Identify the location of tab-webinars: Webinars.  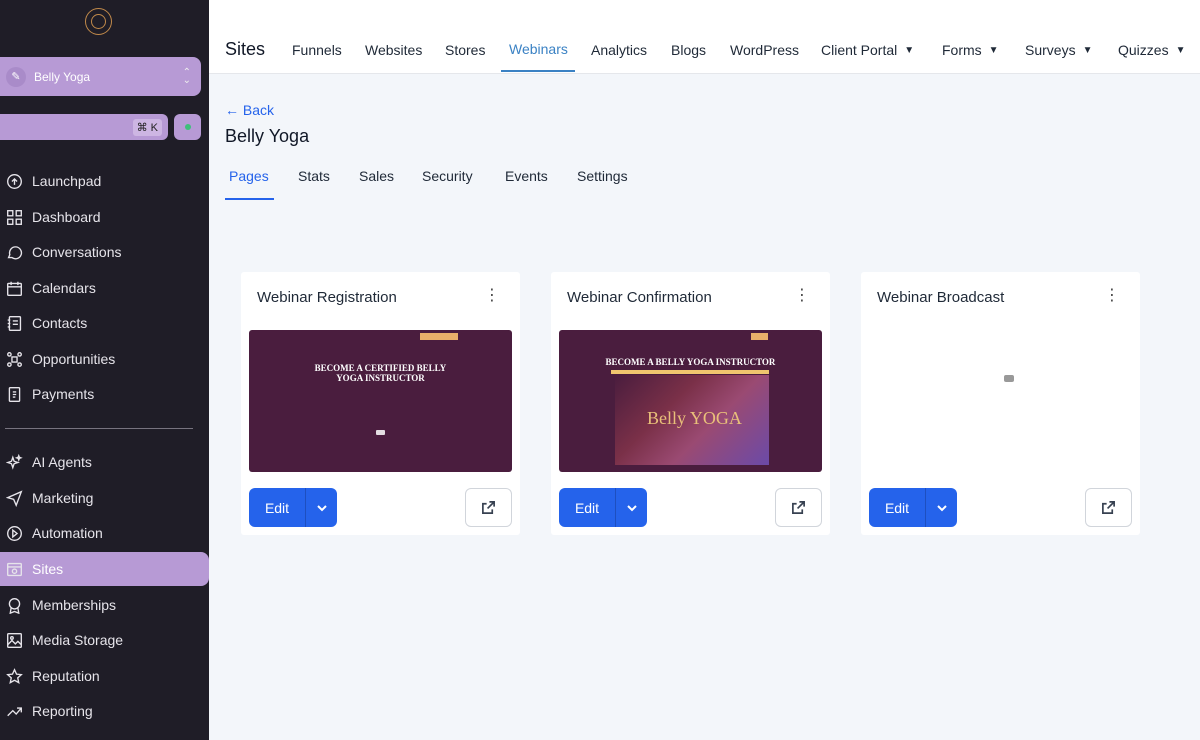
(538, 49).